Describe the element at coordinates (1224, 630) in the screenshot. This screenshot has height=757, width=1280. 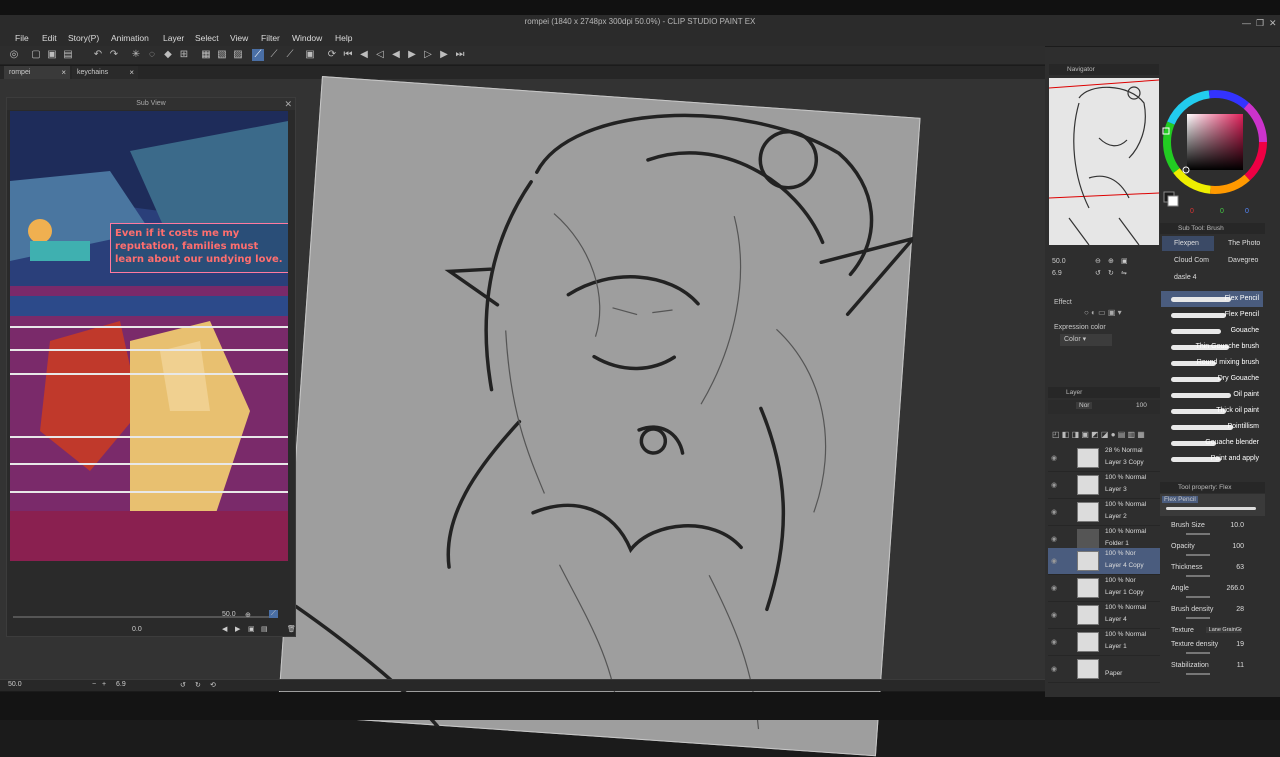
I see `prop-value: Lane GrainGr` at that location.